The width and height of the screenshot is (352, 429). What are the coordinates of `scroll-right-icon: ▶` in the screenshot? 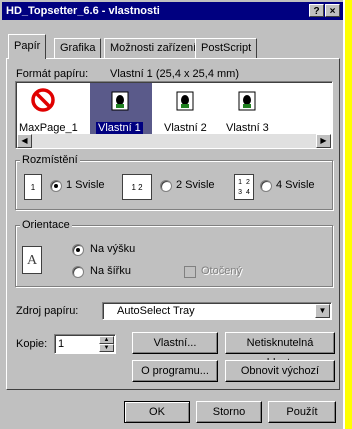 It's located at (323, 141).